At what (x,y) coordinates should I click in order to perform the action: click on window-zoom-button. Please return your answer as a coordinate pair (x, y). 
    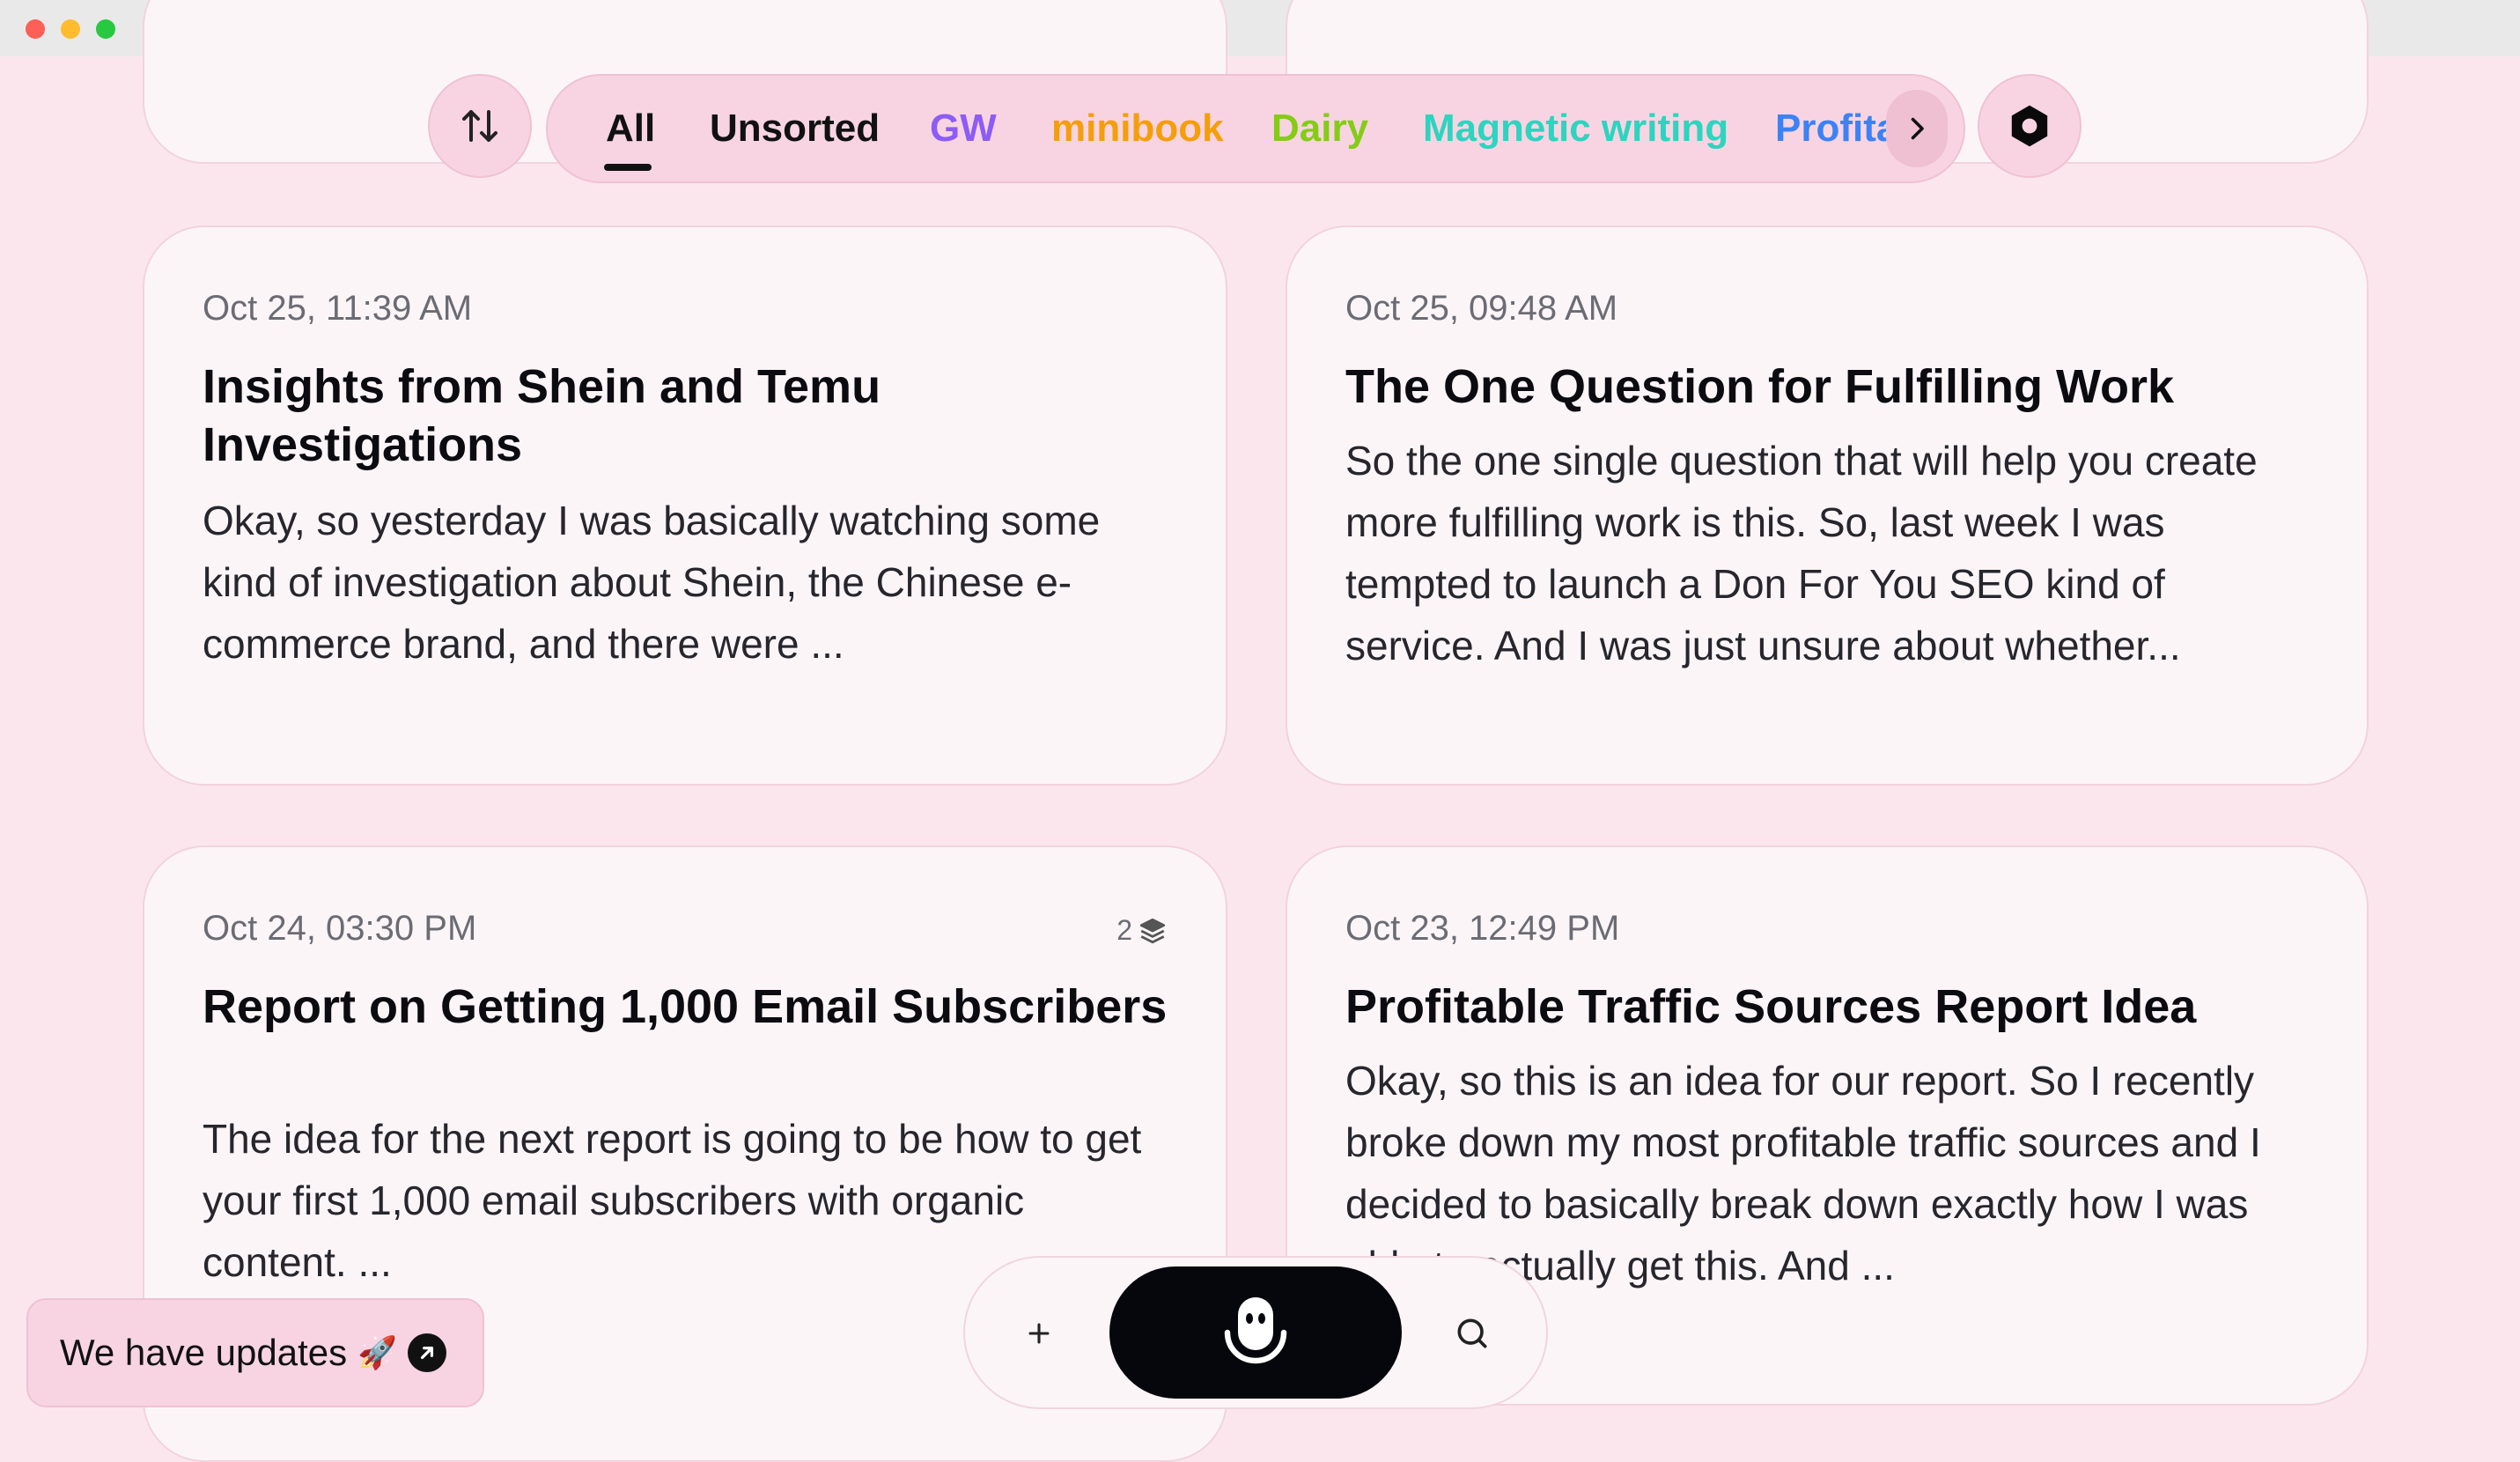
    Looking at the image, I should click on (105, 29).